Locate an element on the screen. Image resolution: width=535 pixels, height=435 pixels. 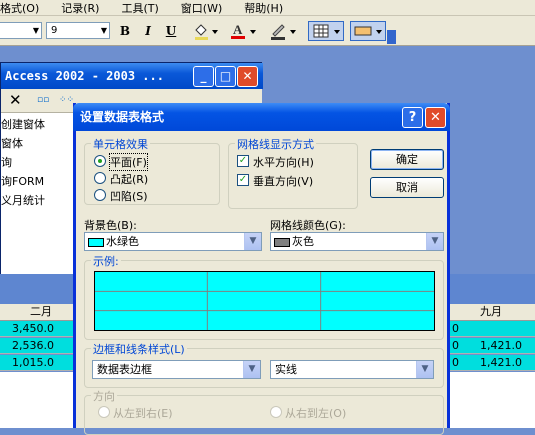
paint-bucket-icon is located at coordinates (206, 32).